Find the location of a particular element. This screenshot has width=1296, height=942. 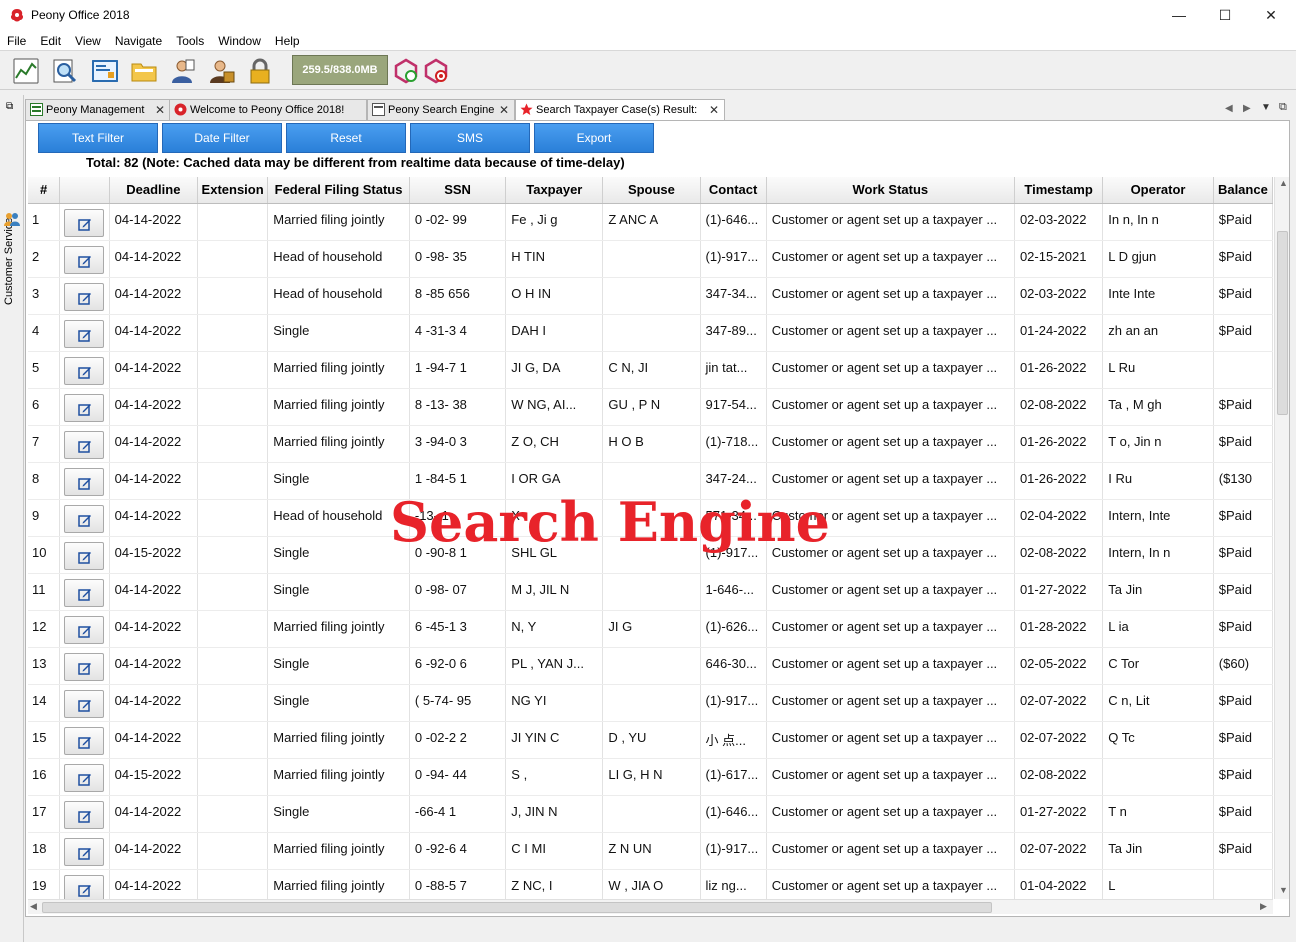

folder-tool-button is located at coordinates (144, 71).